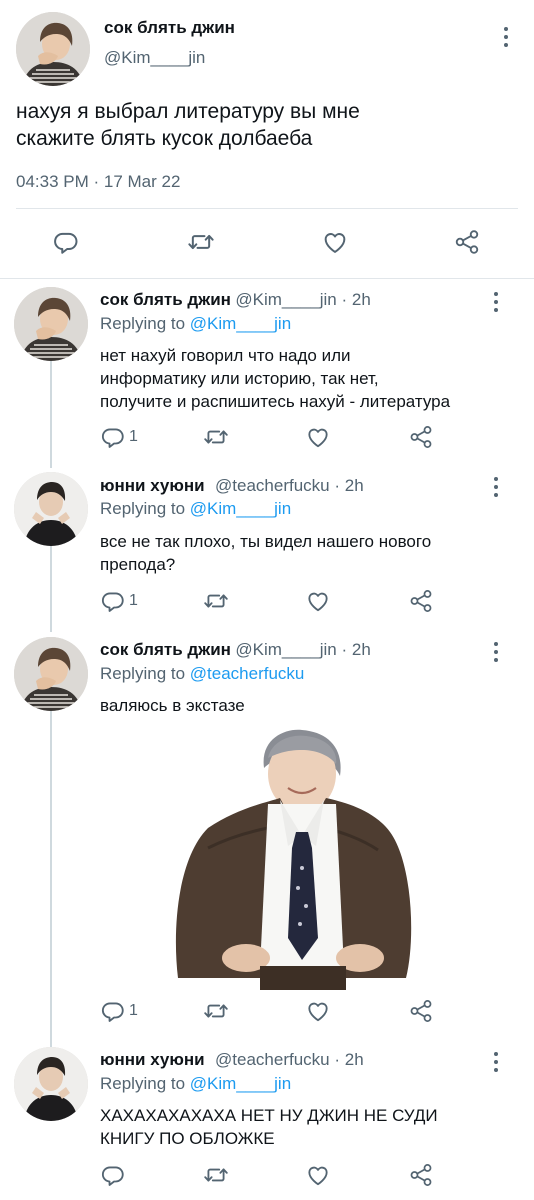 The height and width of the screenshot is (1200, 534). I want to click on main-reply-button, so click(66, 242).